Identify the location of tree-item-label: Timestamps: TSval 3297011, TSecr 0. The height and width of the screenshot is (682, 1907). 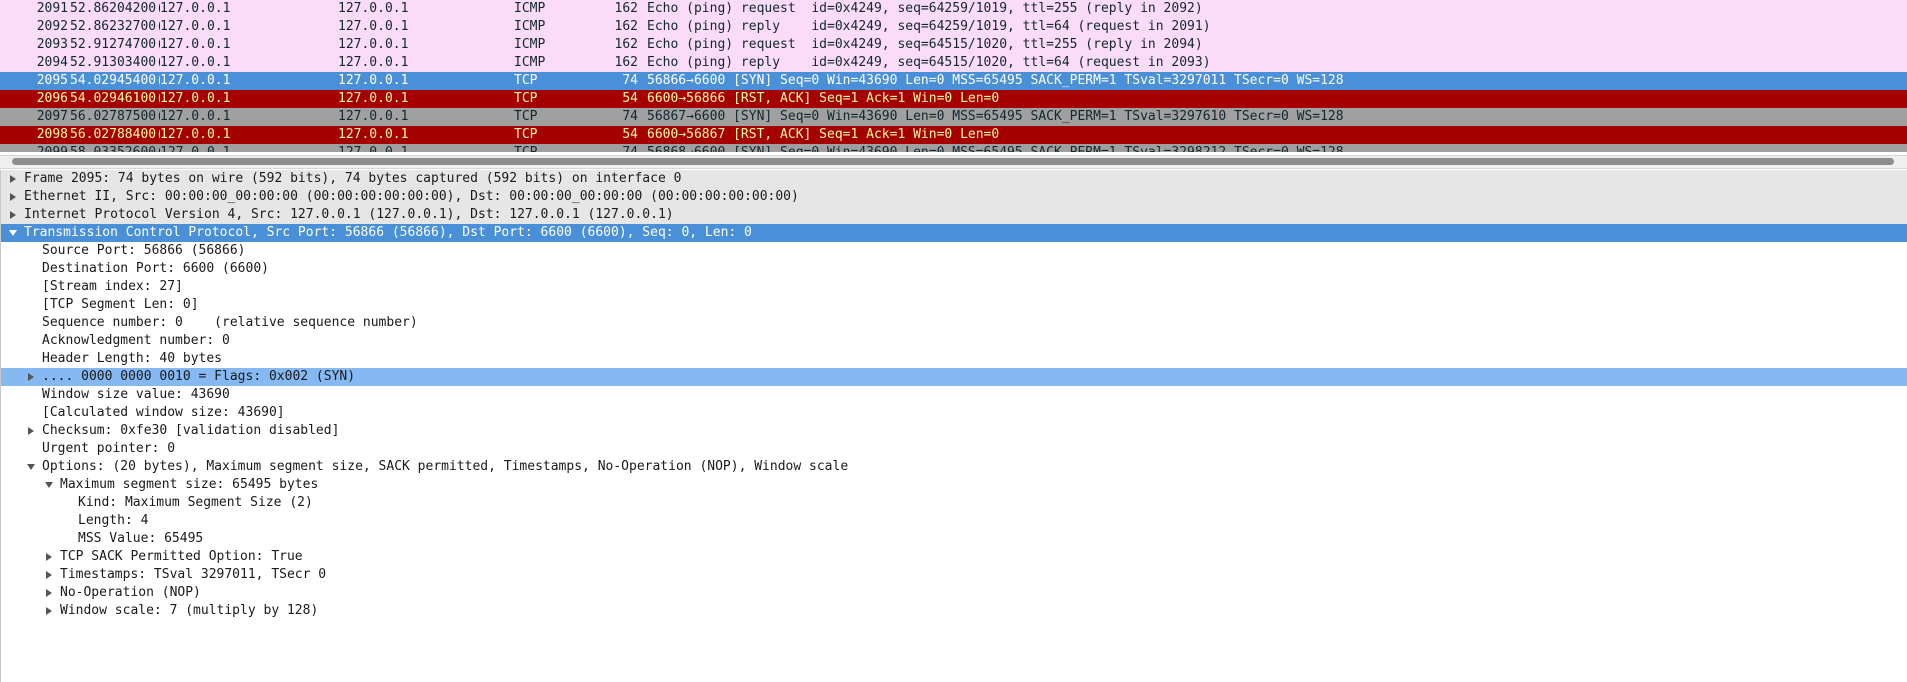
(193, 574).